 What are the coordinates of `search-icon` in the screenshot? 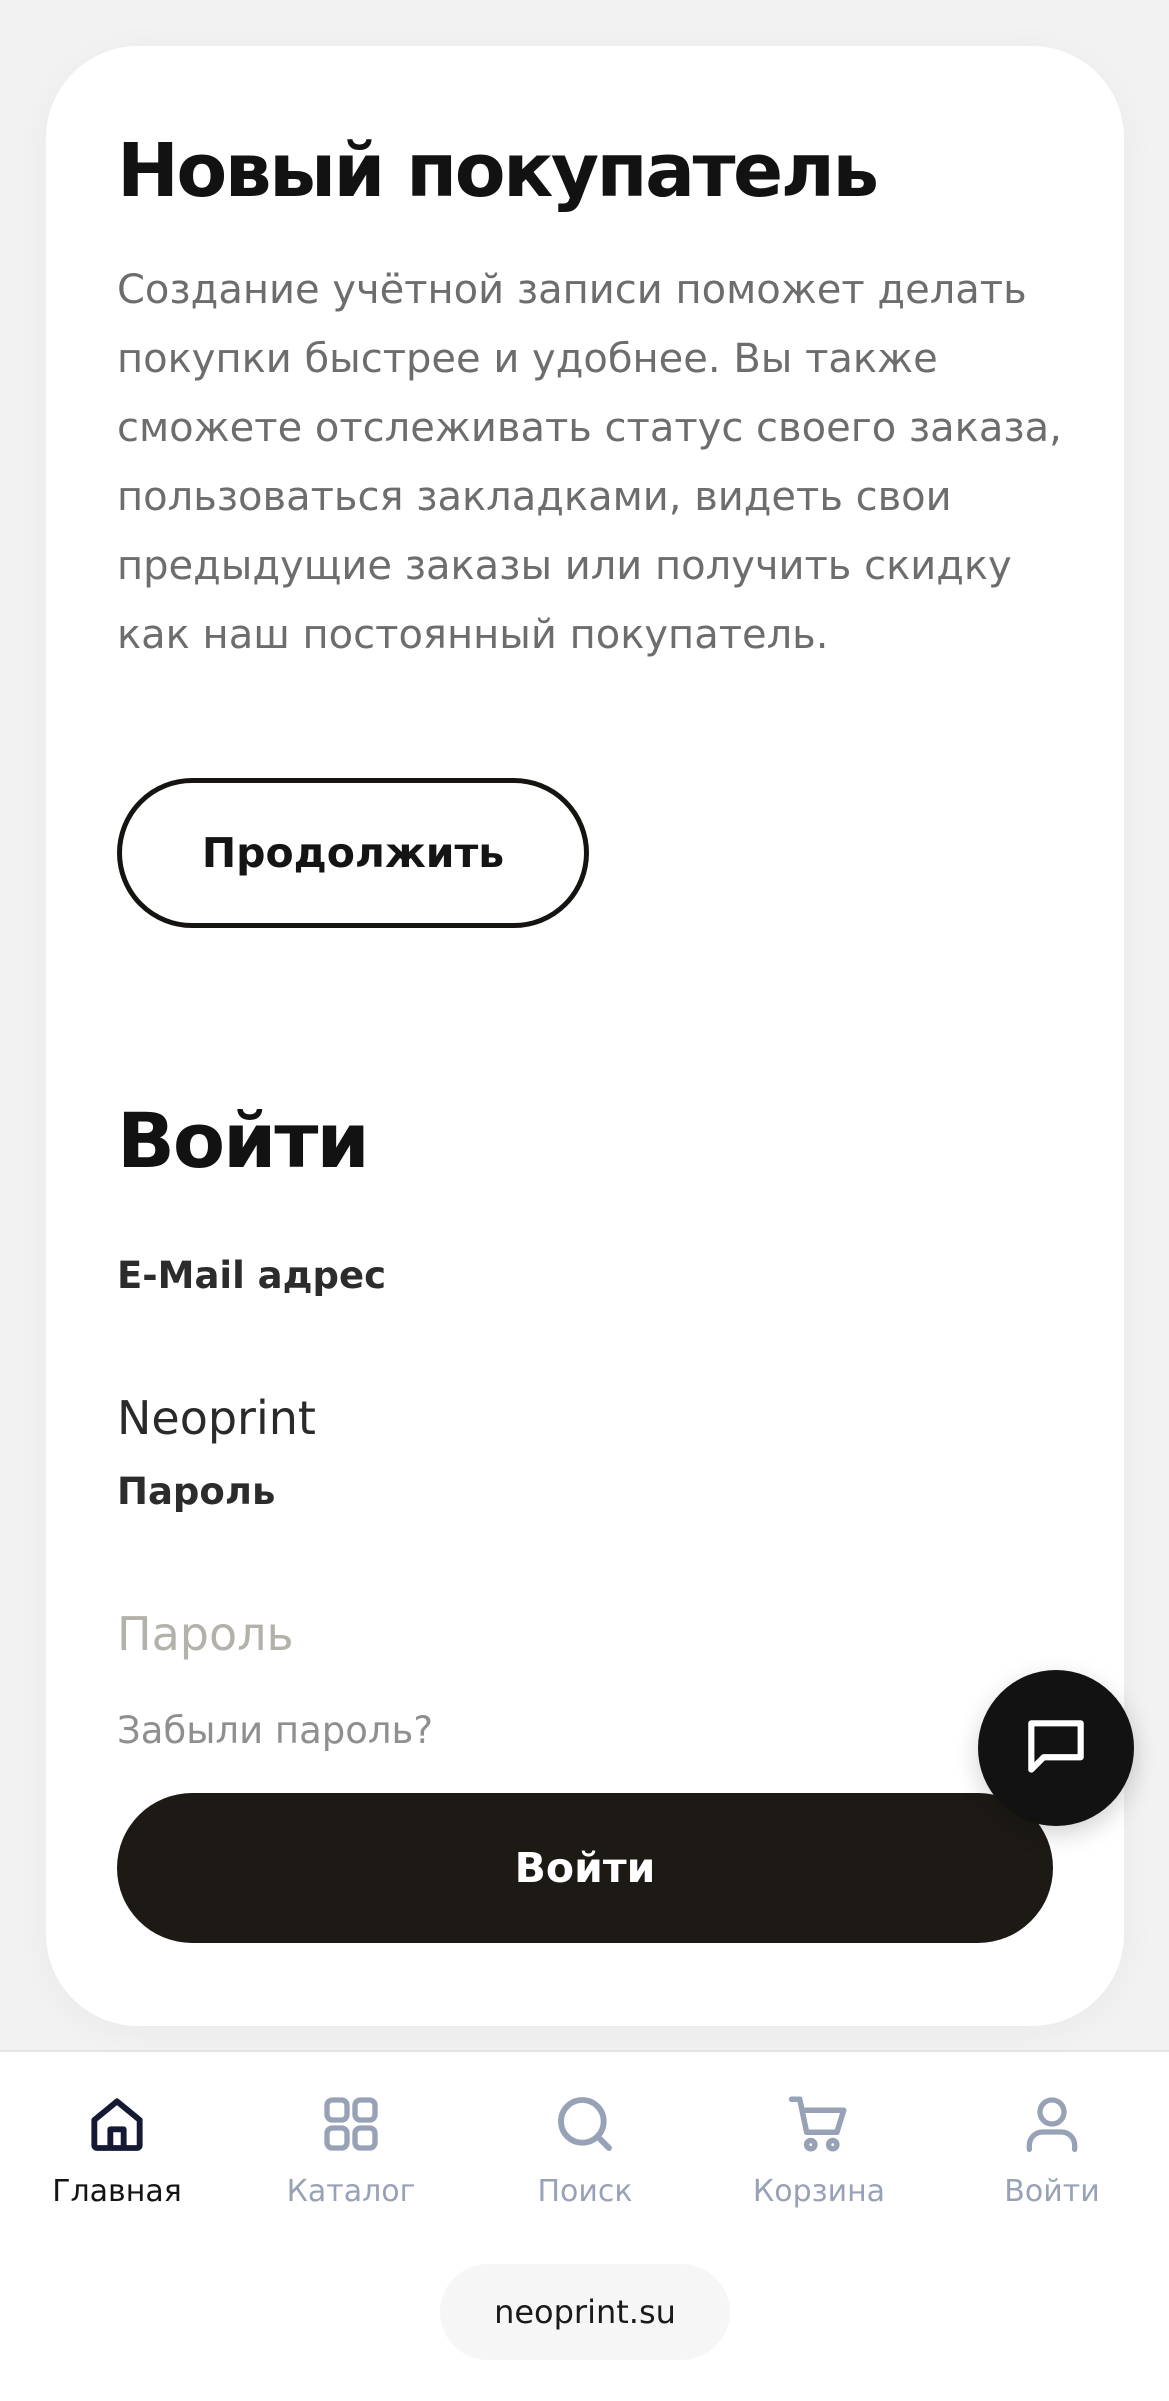 It's located at (585, 2124).